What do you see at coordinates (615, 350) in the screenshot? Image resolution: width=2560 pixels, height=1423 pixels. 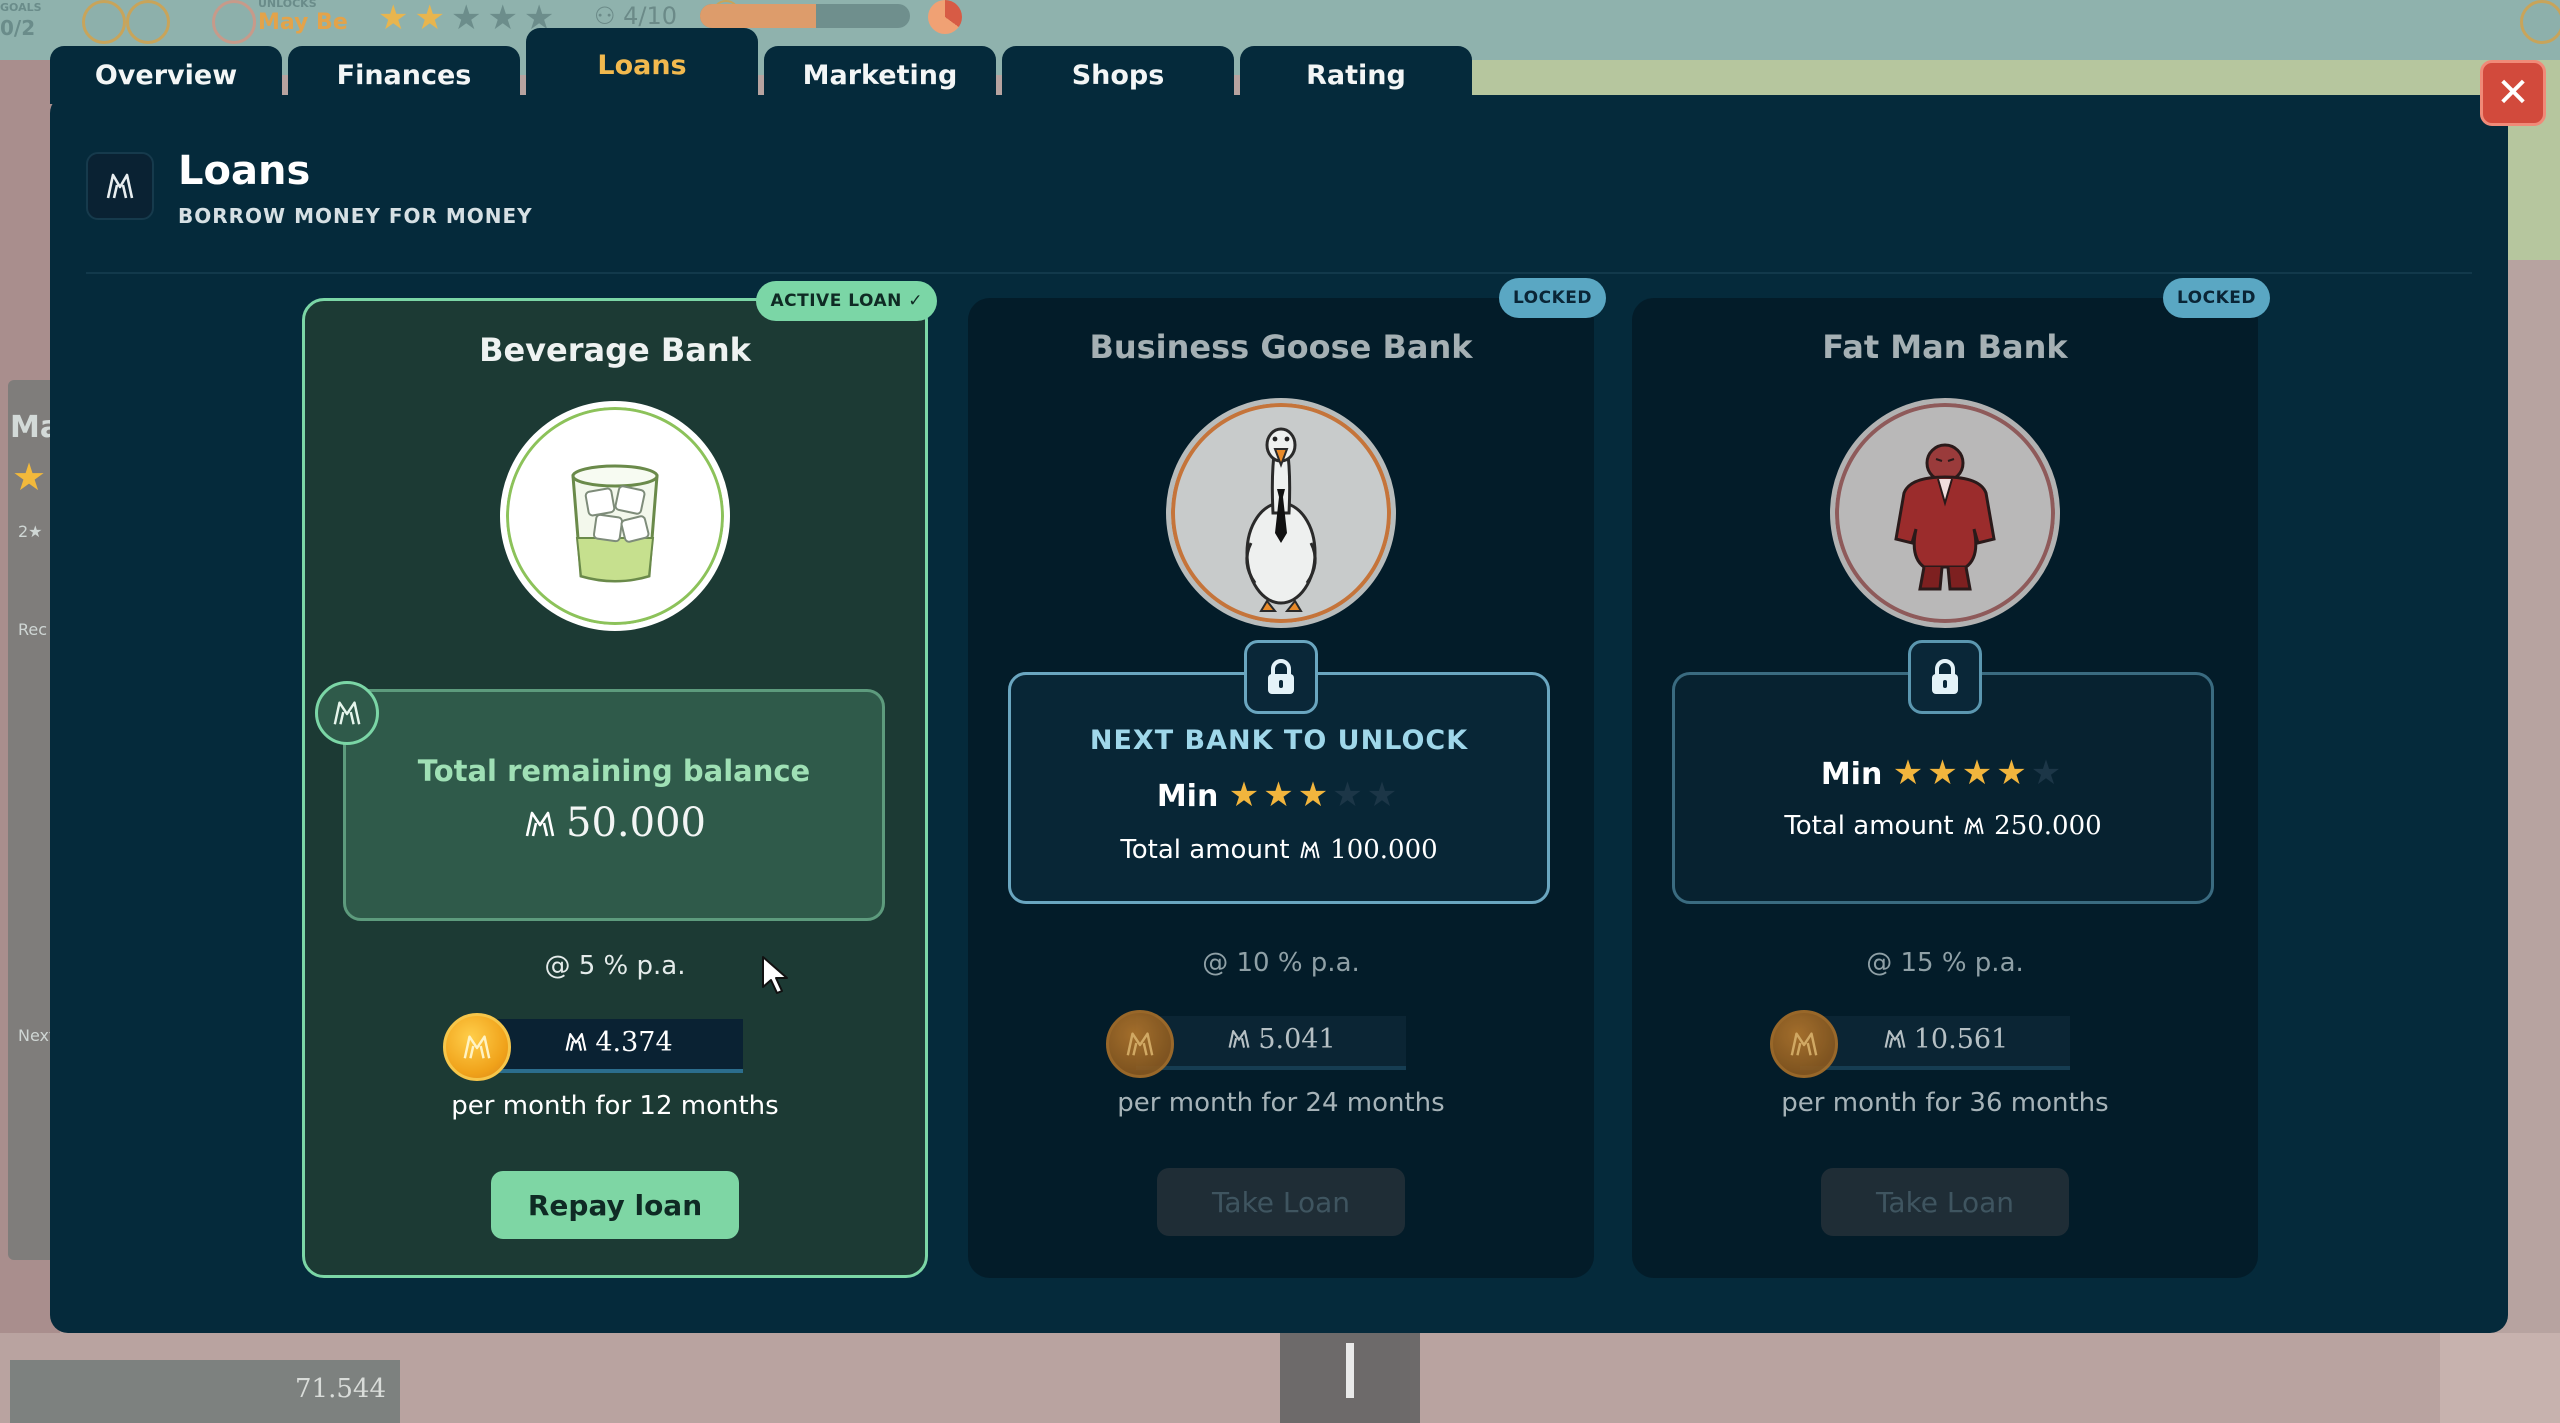 I see `bank-name: Beverage Bank` at bounding box center [615, 350].